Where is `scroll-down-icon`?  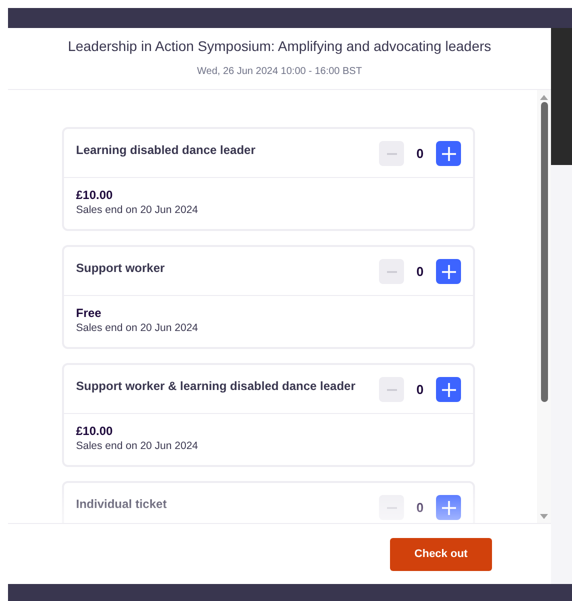
scroll-down-icon is located at coordinates (544, 516).